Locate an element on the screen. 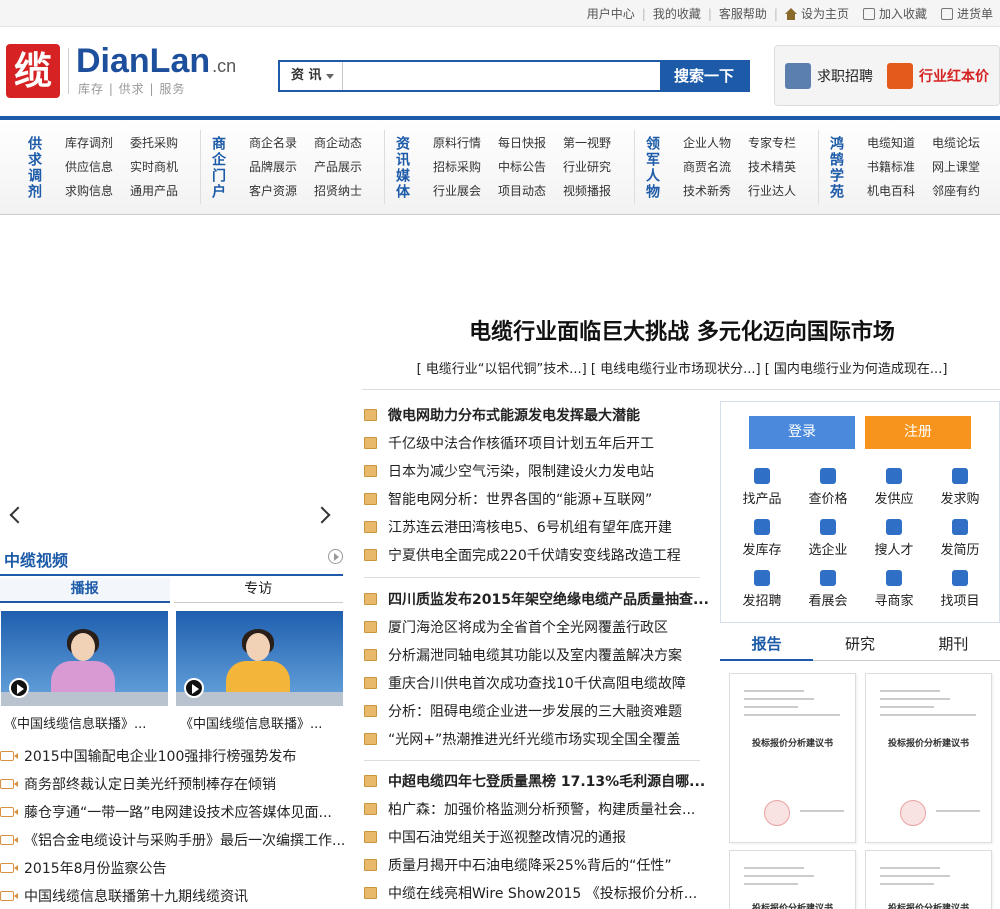  news-item: 中国石油党组关于巡视整改情况的通报 is located at coordinates (532, 837).